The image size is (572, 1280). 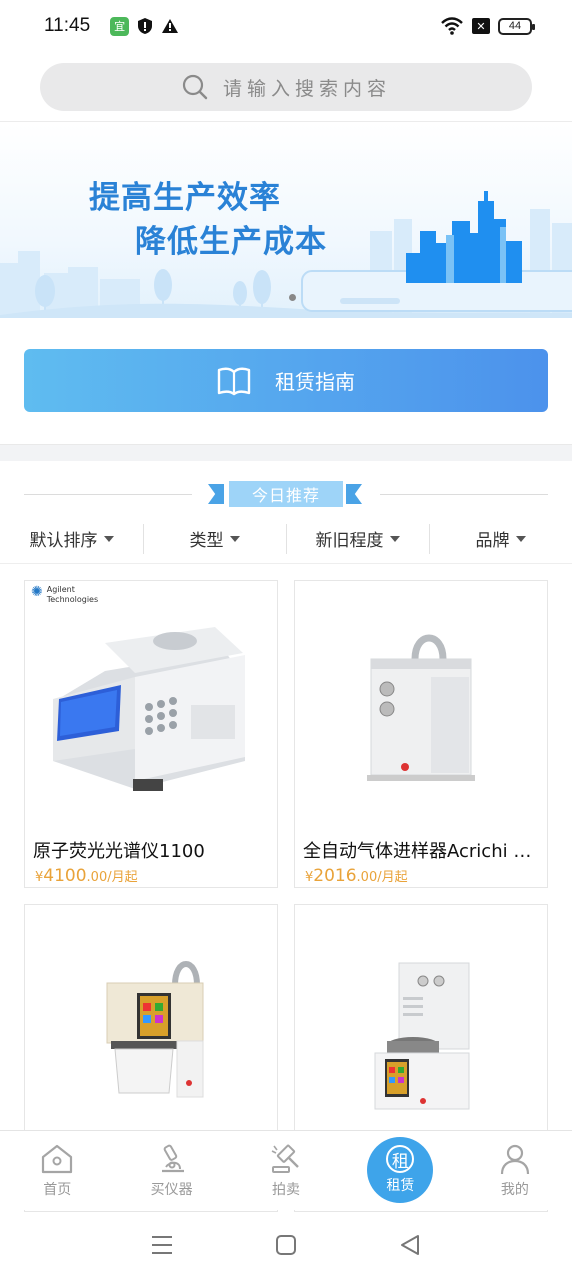 What do you see at coordinates (514, 1159) in the screenshot?
I see `user-icon` at bounding box center [514, 1159].